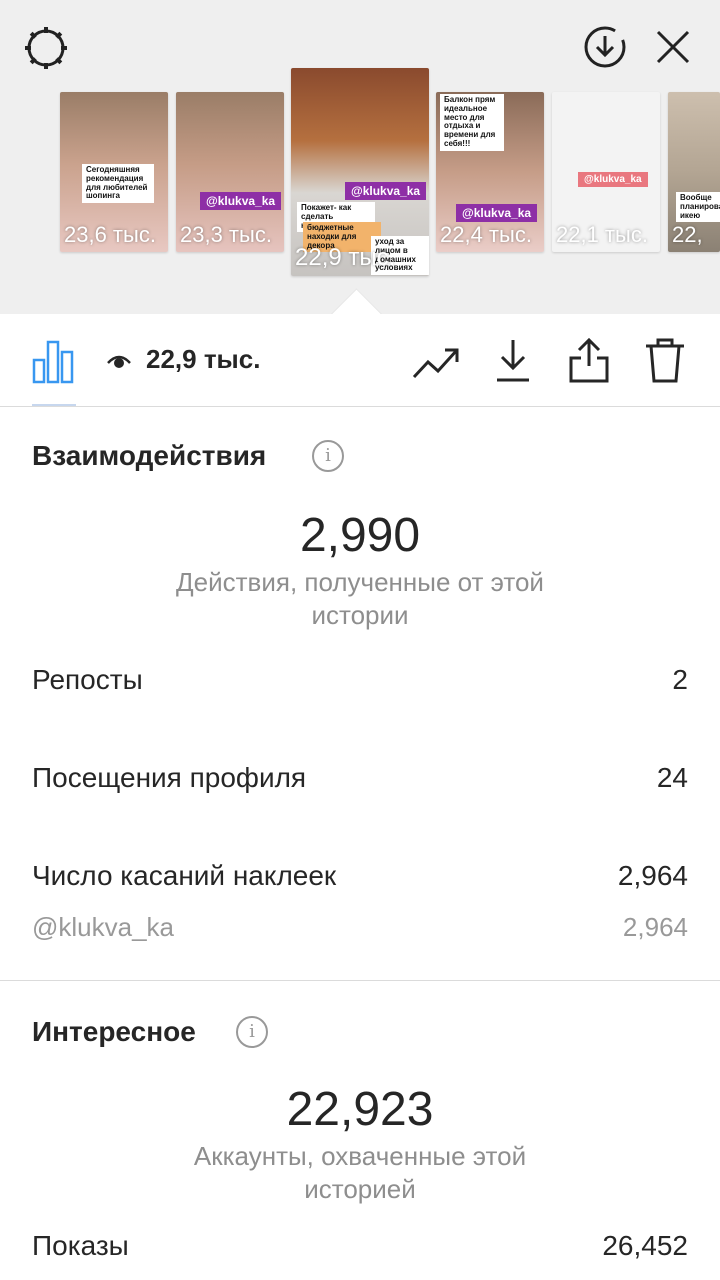  Describe the element at coordinates (226, 234) in the screenshot. I see `story-views: 23,3 тыс.` at that location.